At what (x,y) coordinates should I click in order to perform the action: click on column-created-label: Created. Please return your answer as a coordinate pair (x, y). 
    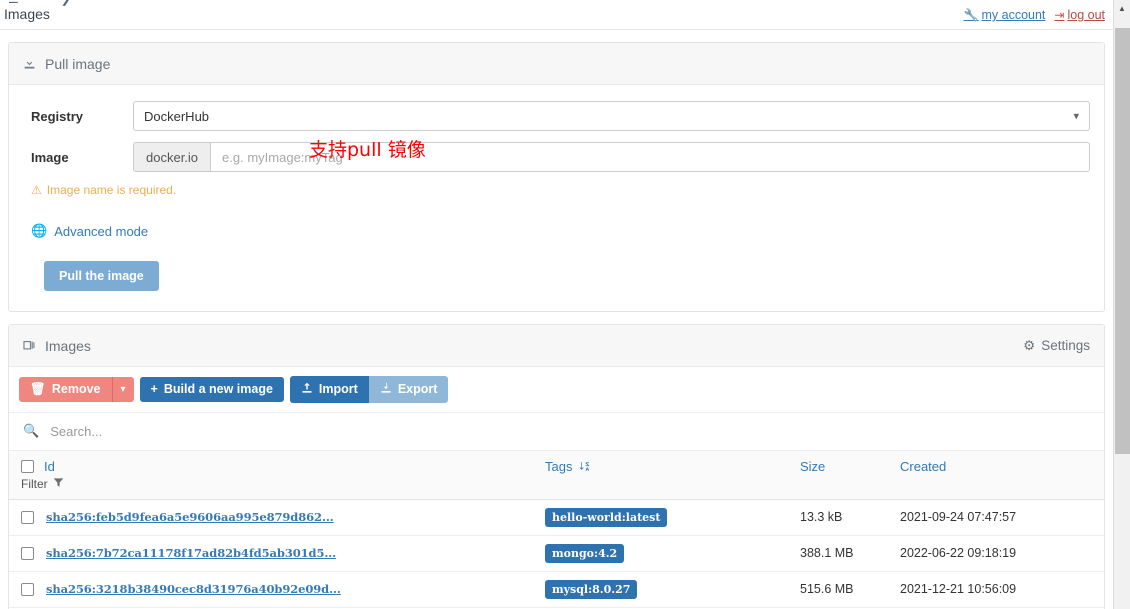
    Looking at the image, I should click on (923, 466).